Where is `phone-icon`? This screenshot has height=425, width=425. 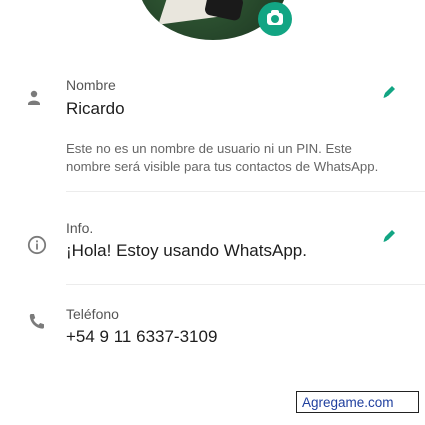 phone-icon is located at coordinates (37, 324).